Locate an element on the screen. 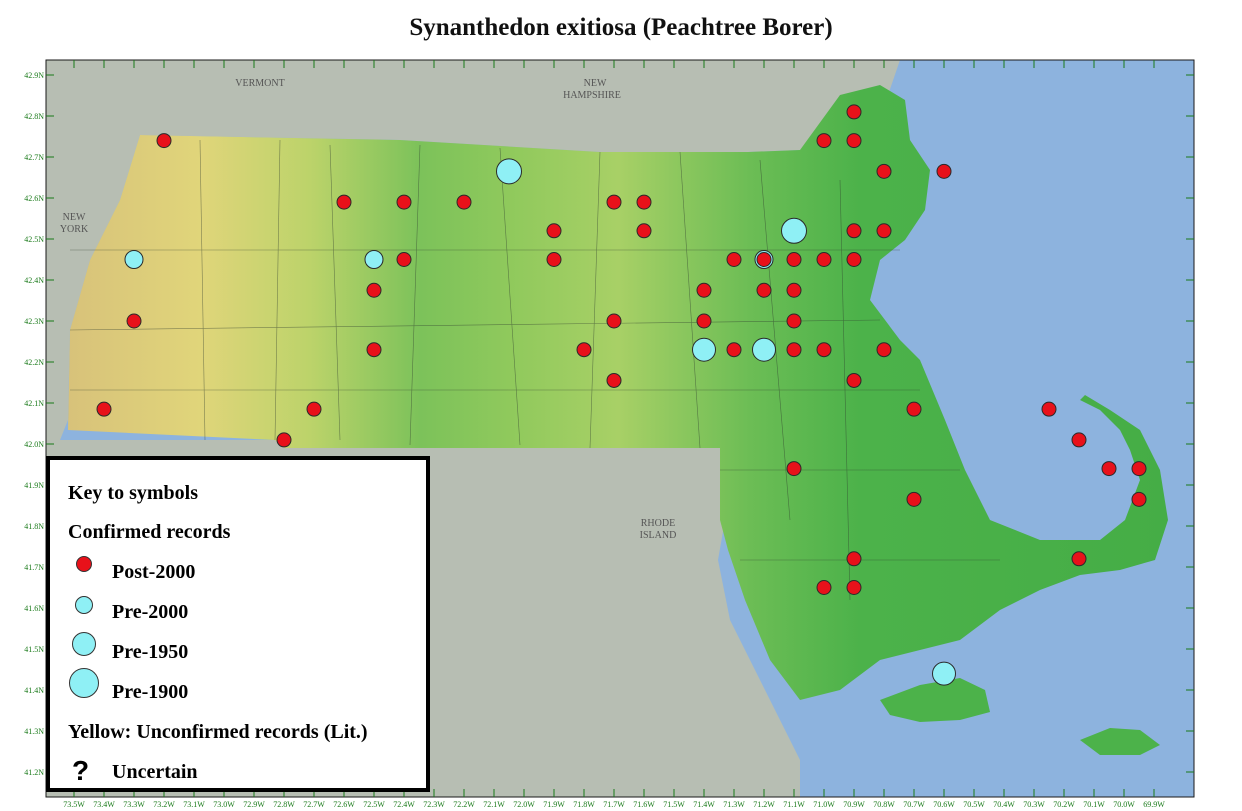  label-new-york-2: YORK is located at coordinates (74, 229).